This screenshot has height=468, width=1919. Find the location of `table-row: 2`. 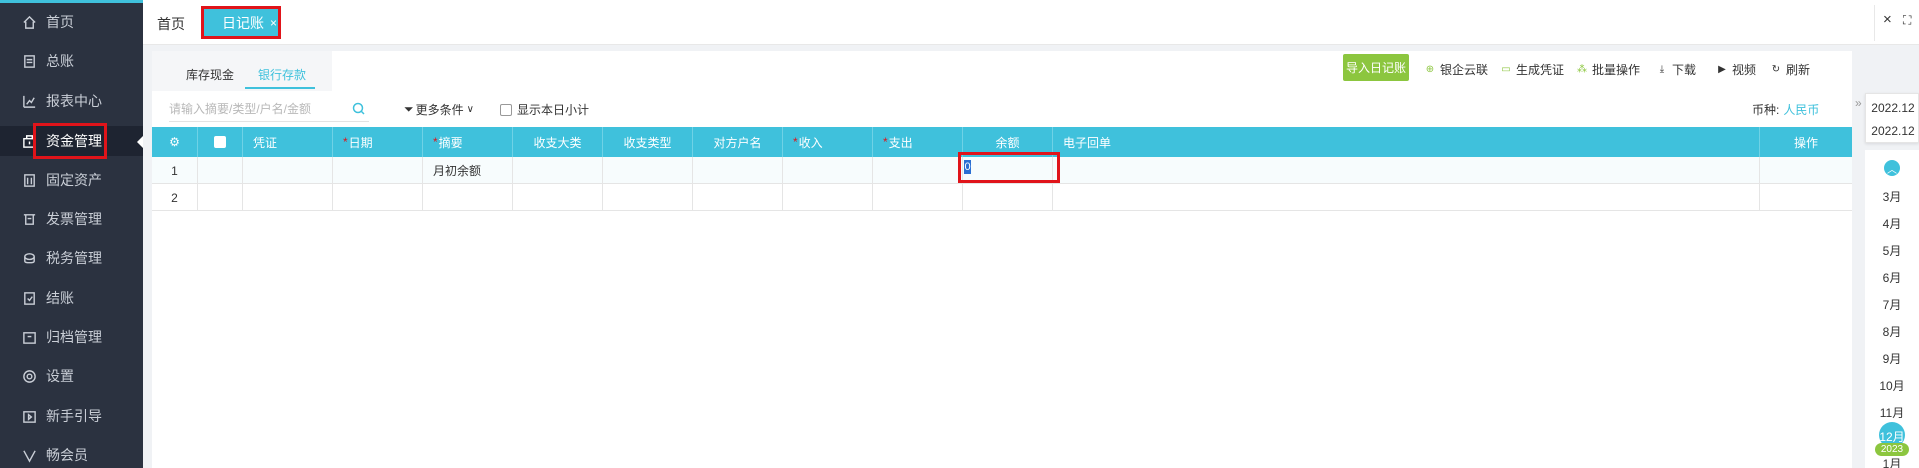

table-row: 2 is located at coordinates (1002, 197).